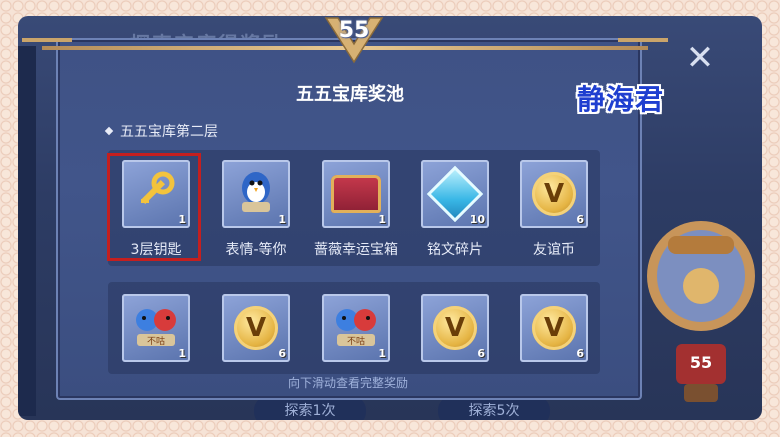  I want to click on reward-tile-chest: 1, so click(356, 194).